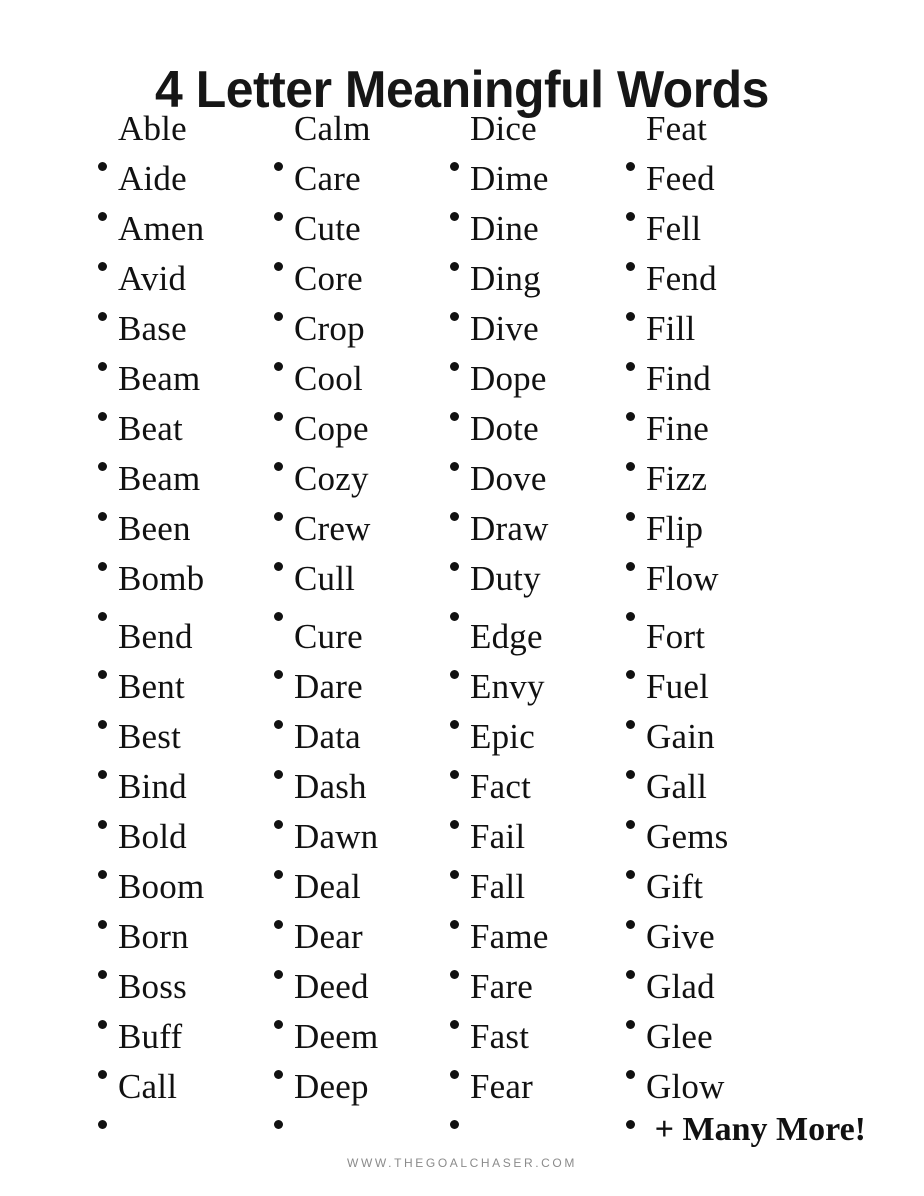  I want to click on list-item: Glad, so click(724, 995).